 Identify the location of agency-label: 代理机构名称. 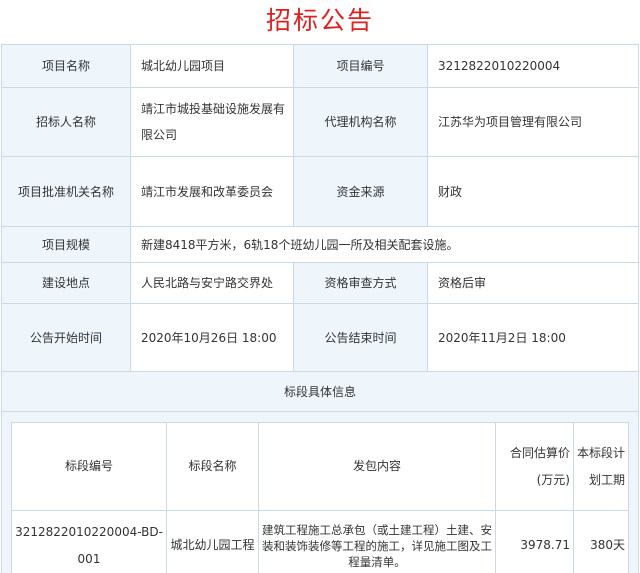
(360, 122).